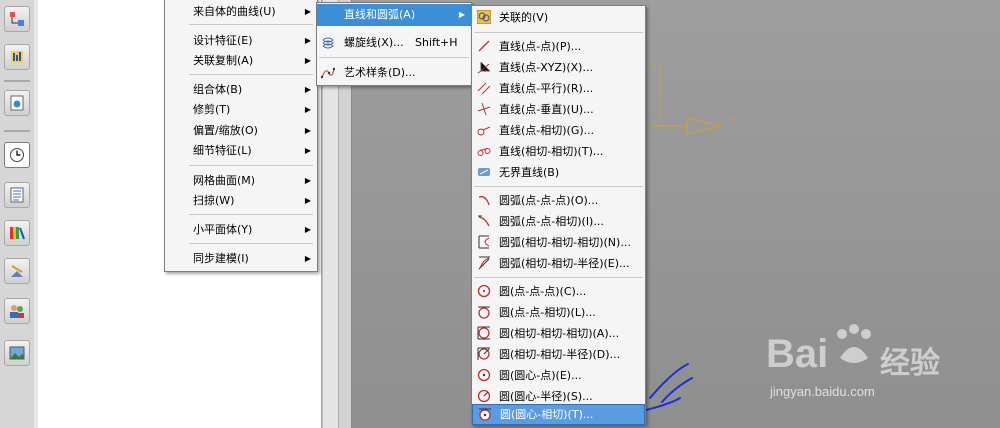 This screenshot has height=428, width=1000. Describe the element at coordinates (484, 291) in the screenshot. I see `circle-3point-icon` at that location.